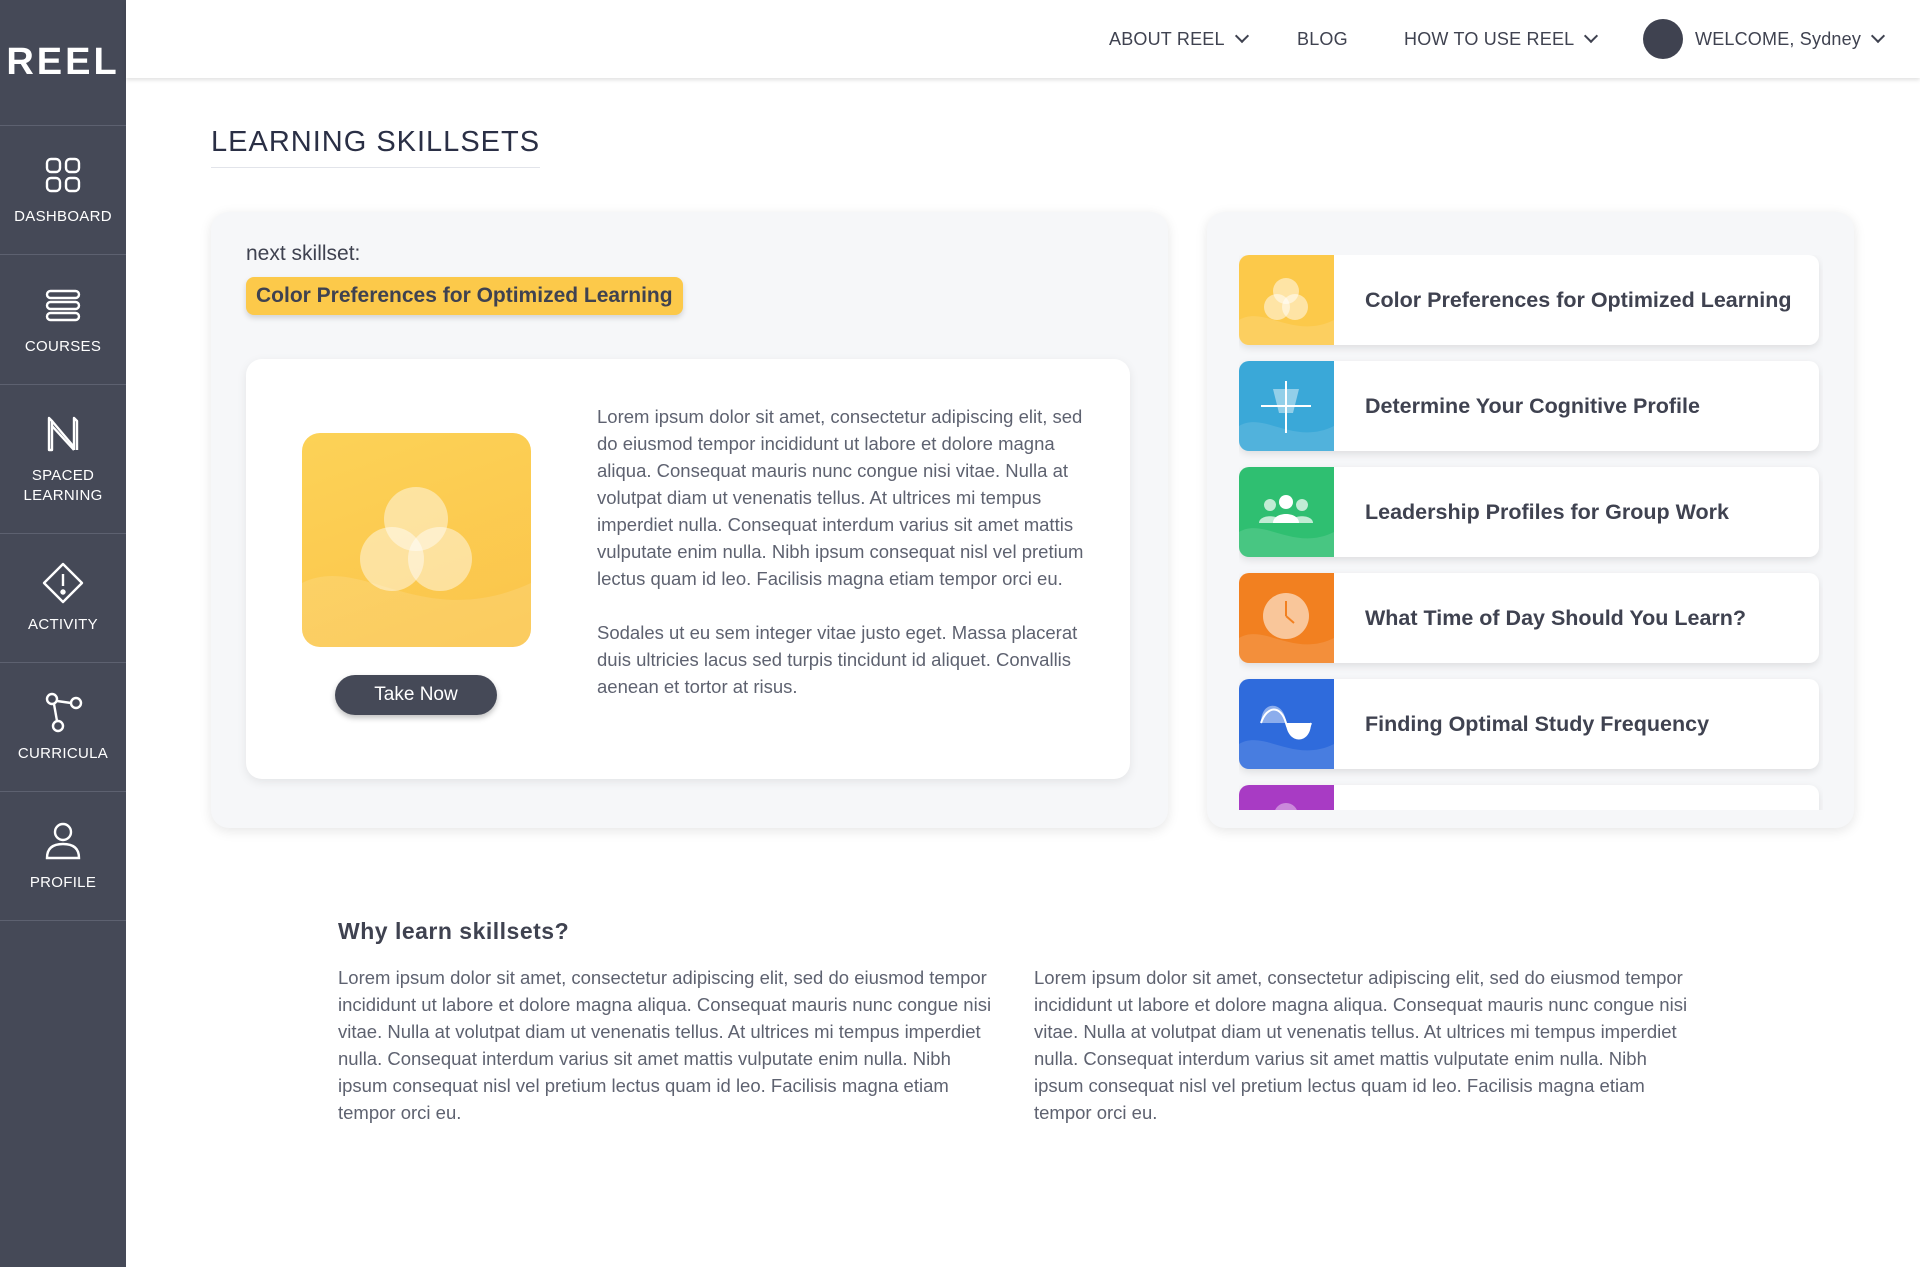 Image resolution: width=1920 pixels, height=1267 pixels. What do you see at coordinates (1556, 617) in the screenshot?
I see `skillset-name: What Time of Day Should You Learn?` at bounding box center [1556, 617].